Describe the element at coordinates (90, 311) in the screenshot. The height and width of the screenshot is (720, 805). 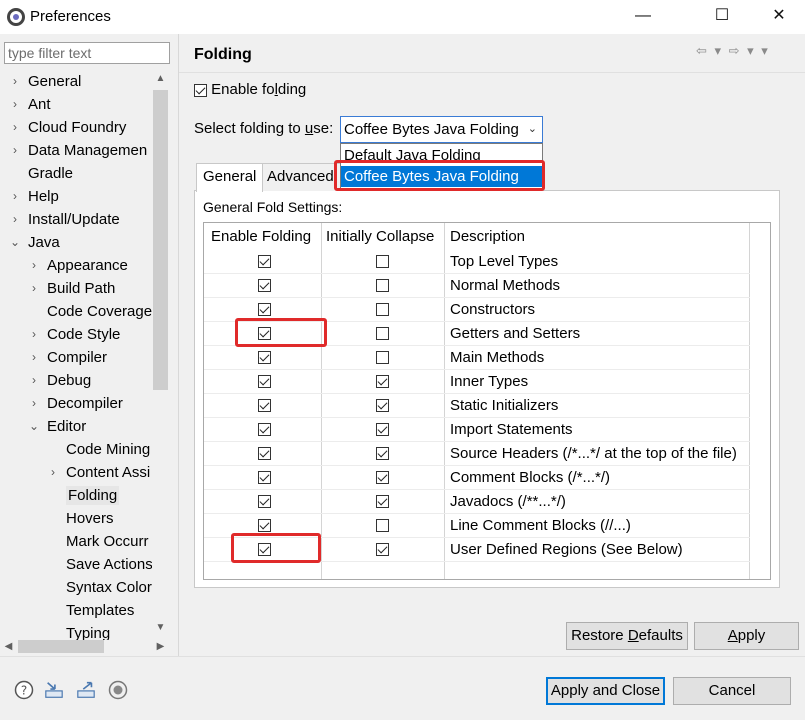
I see `tree-item: Code Coverage` at that location.